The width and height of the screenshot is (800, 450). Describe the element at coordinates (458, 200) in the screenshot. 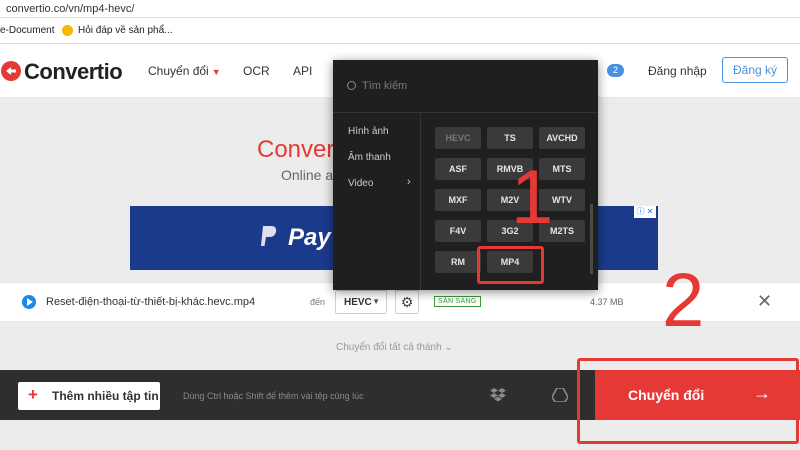

I see `format-mxf: MXF` at that location.